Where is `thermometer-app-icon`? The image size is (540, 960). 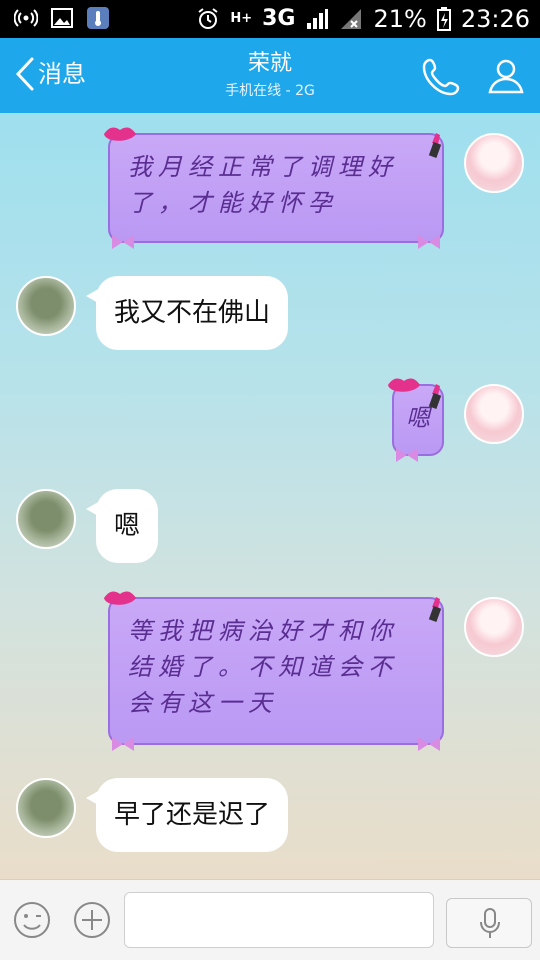 thermometer-app-icon is located at coordinates (98, 18).